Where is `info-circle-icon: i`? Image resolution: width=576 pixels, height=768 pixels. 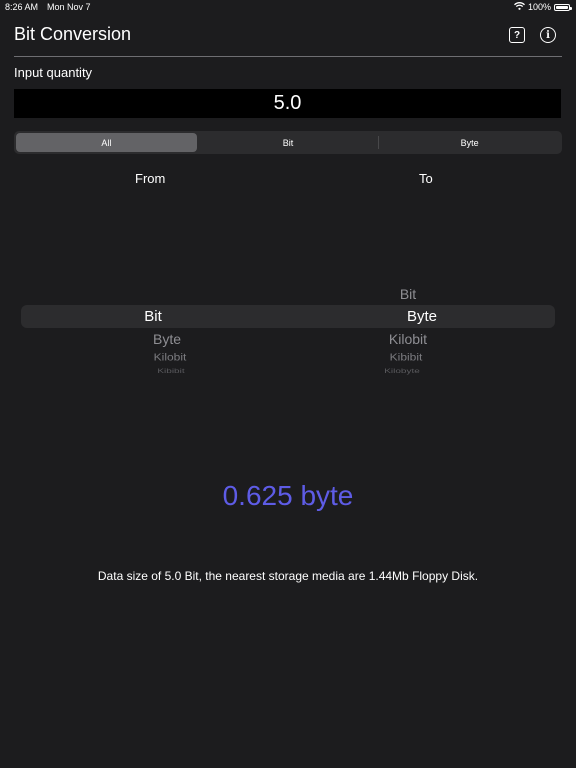
info-circle-icon: i is located at coordinates (548, 35).